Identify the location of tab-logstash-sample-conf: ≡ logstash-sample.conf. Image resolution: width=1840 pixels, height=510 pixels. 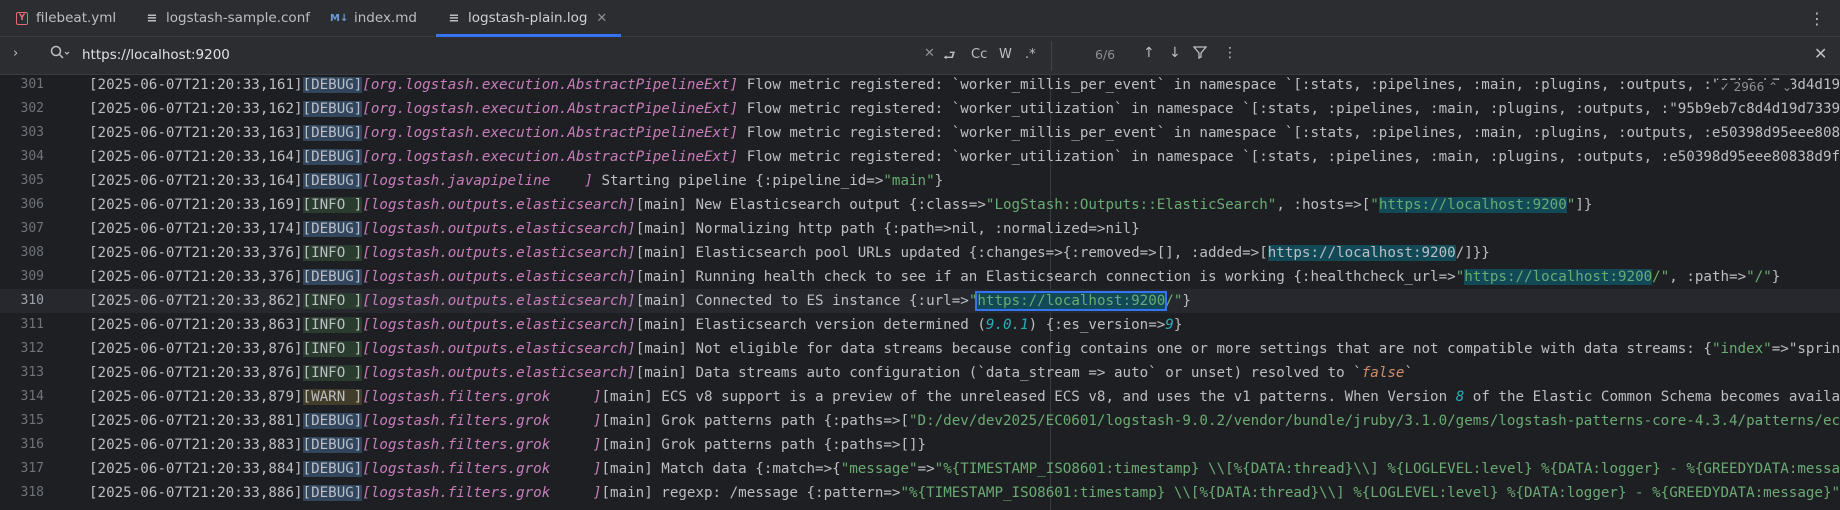
(228, 18).